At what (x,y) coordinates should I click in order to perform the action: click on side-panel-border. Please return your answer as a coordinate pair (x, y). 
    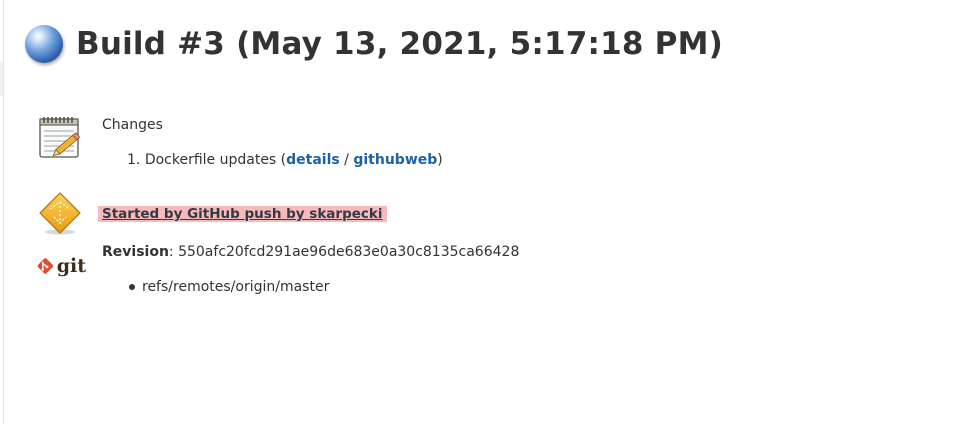
    Looking at the image, I should click on (3, 212).